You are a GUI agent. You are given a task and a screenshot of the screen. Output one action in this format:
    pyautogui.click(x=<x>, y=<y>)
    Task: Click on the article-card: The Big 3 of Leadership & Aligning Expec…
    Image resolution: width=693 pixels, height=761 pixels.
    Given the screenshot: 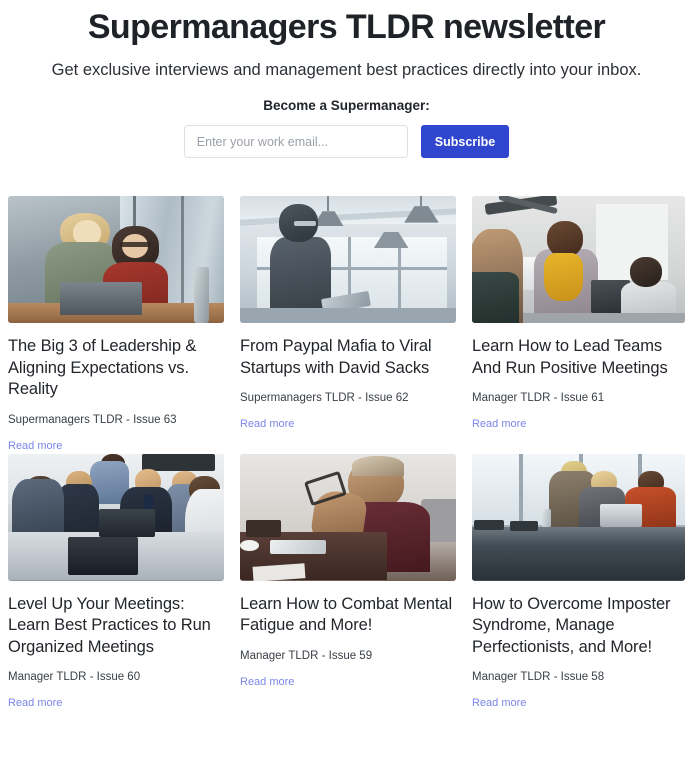 What is the action you would take?
    pyautogui.click(x=116, y=325)
    